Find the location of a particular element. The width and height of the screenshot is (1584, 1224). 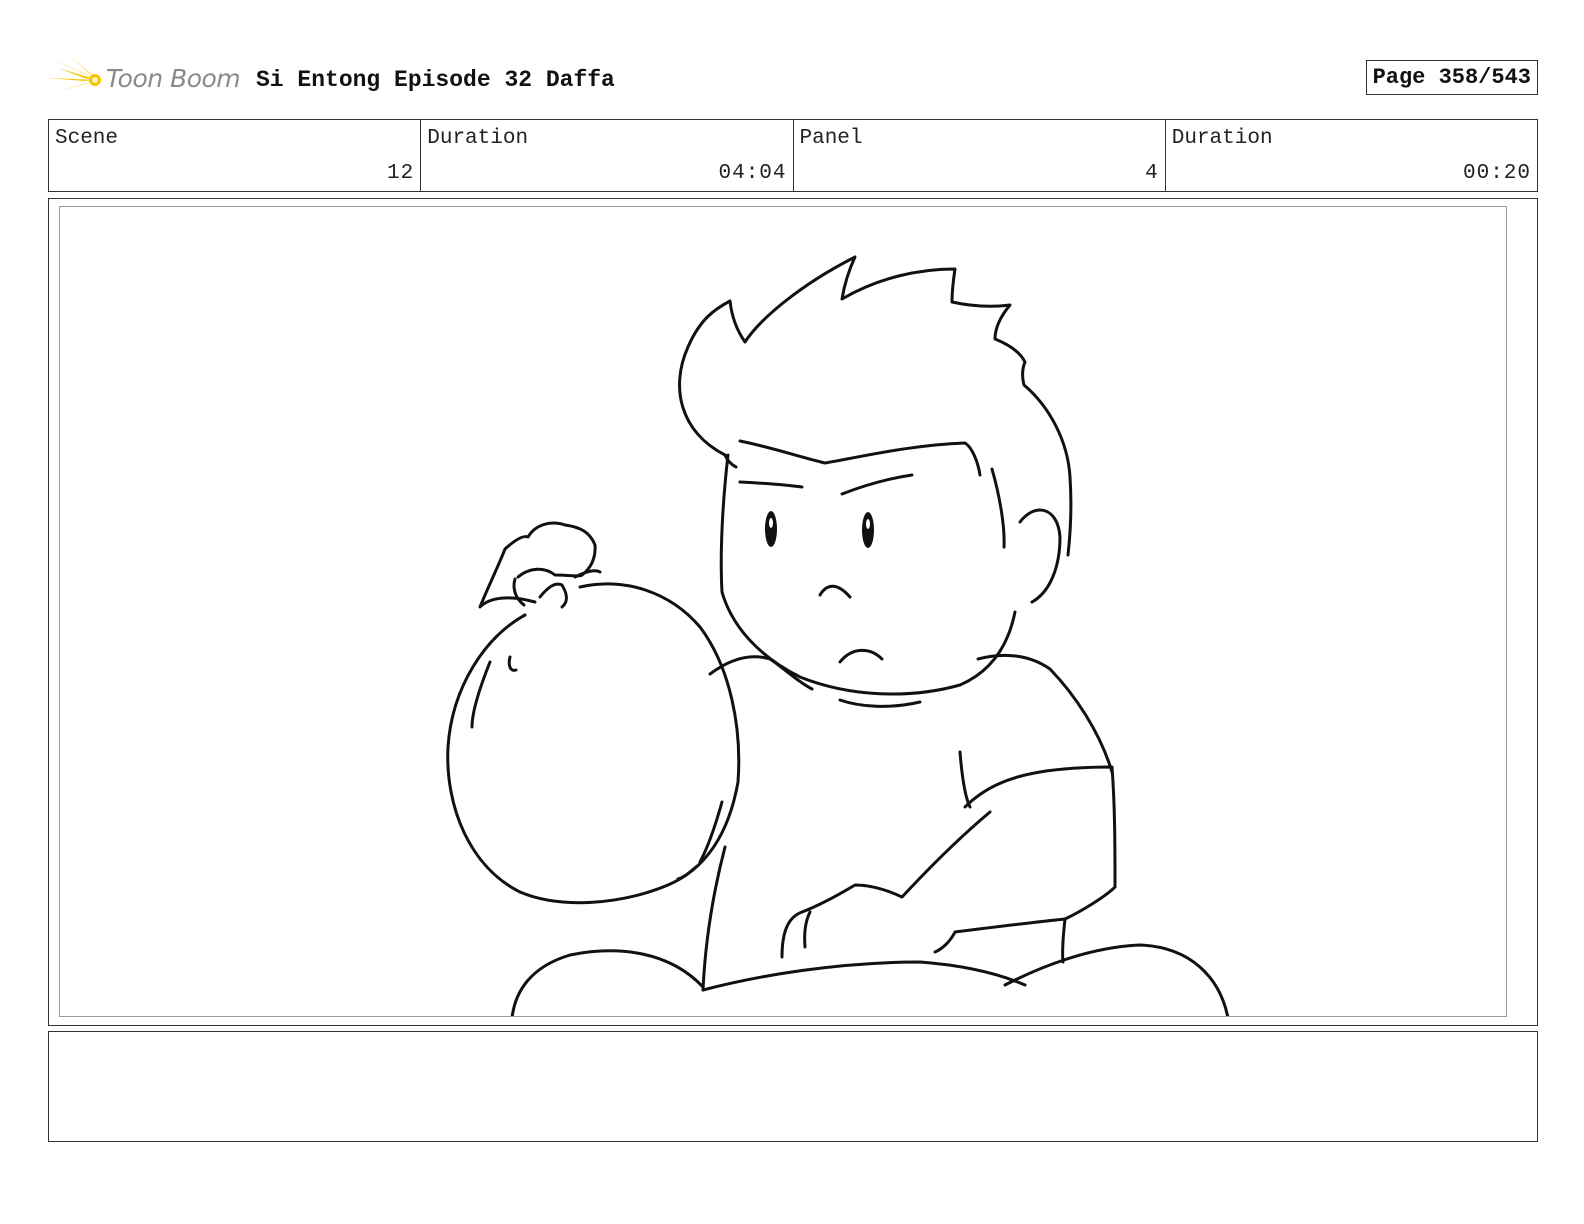

panel-cell: Panel 4 is located at coordinates (980, 155).